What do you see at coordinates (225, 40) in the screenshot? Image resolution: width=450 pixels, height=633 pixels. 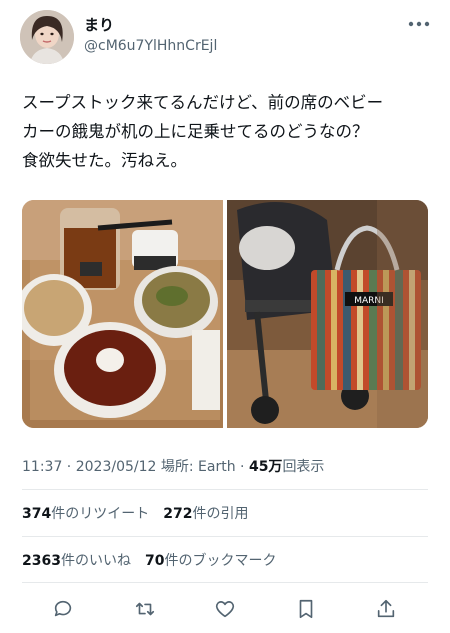 I see `tweet-header: まり @cM6u7YlHhnCrEjl` at bounding box center [225, 40].